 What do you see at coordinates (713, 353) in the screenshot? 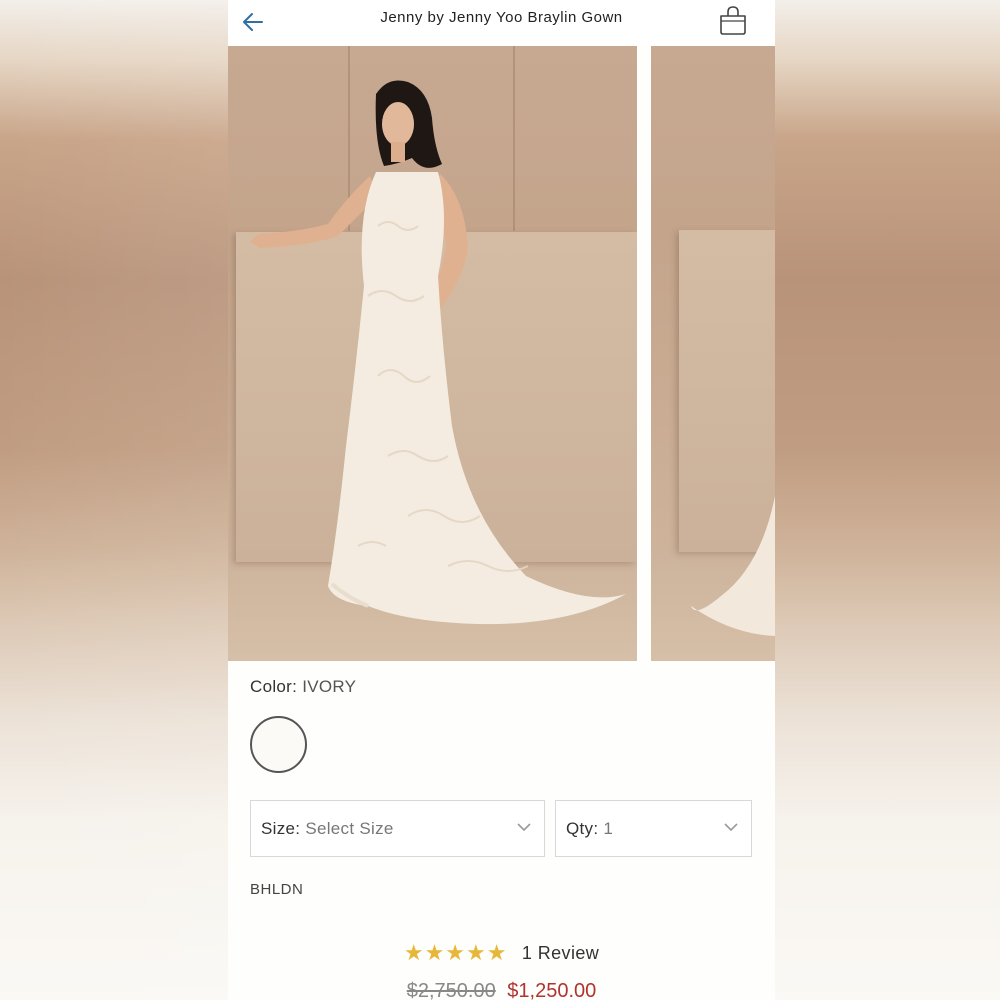
I see `product-image-next` at bounding box center [713, 353].